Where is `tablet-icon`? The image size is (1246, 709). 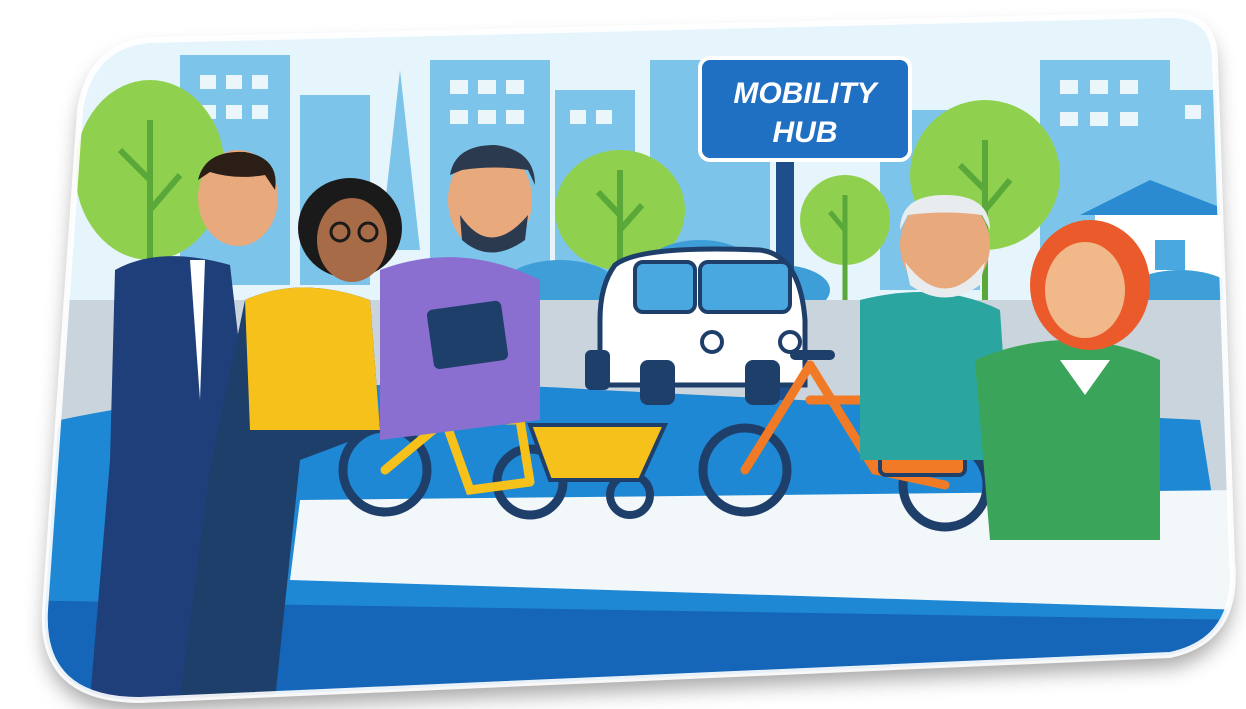
tablet-icon is located at coordinates (467, 335).